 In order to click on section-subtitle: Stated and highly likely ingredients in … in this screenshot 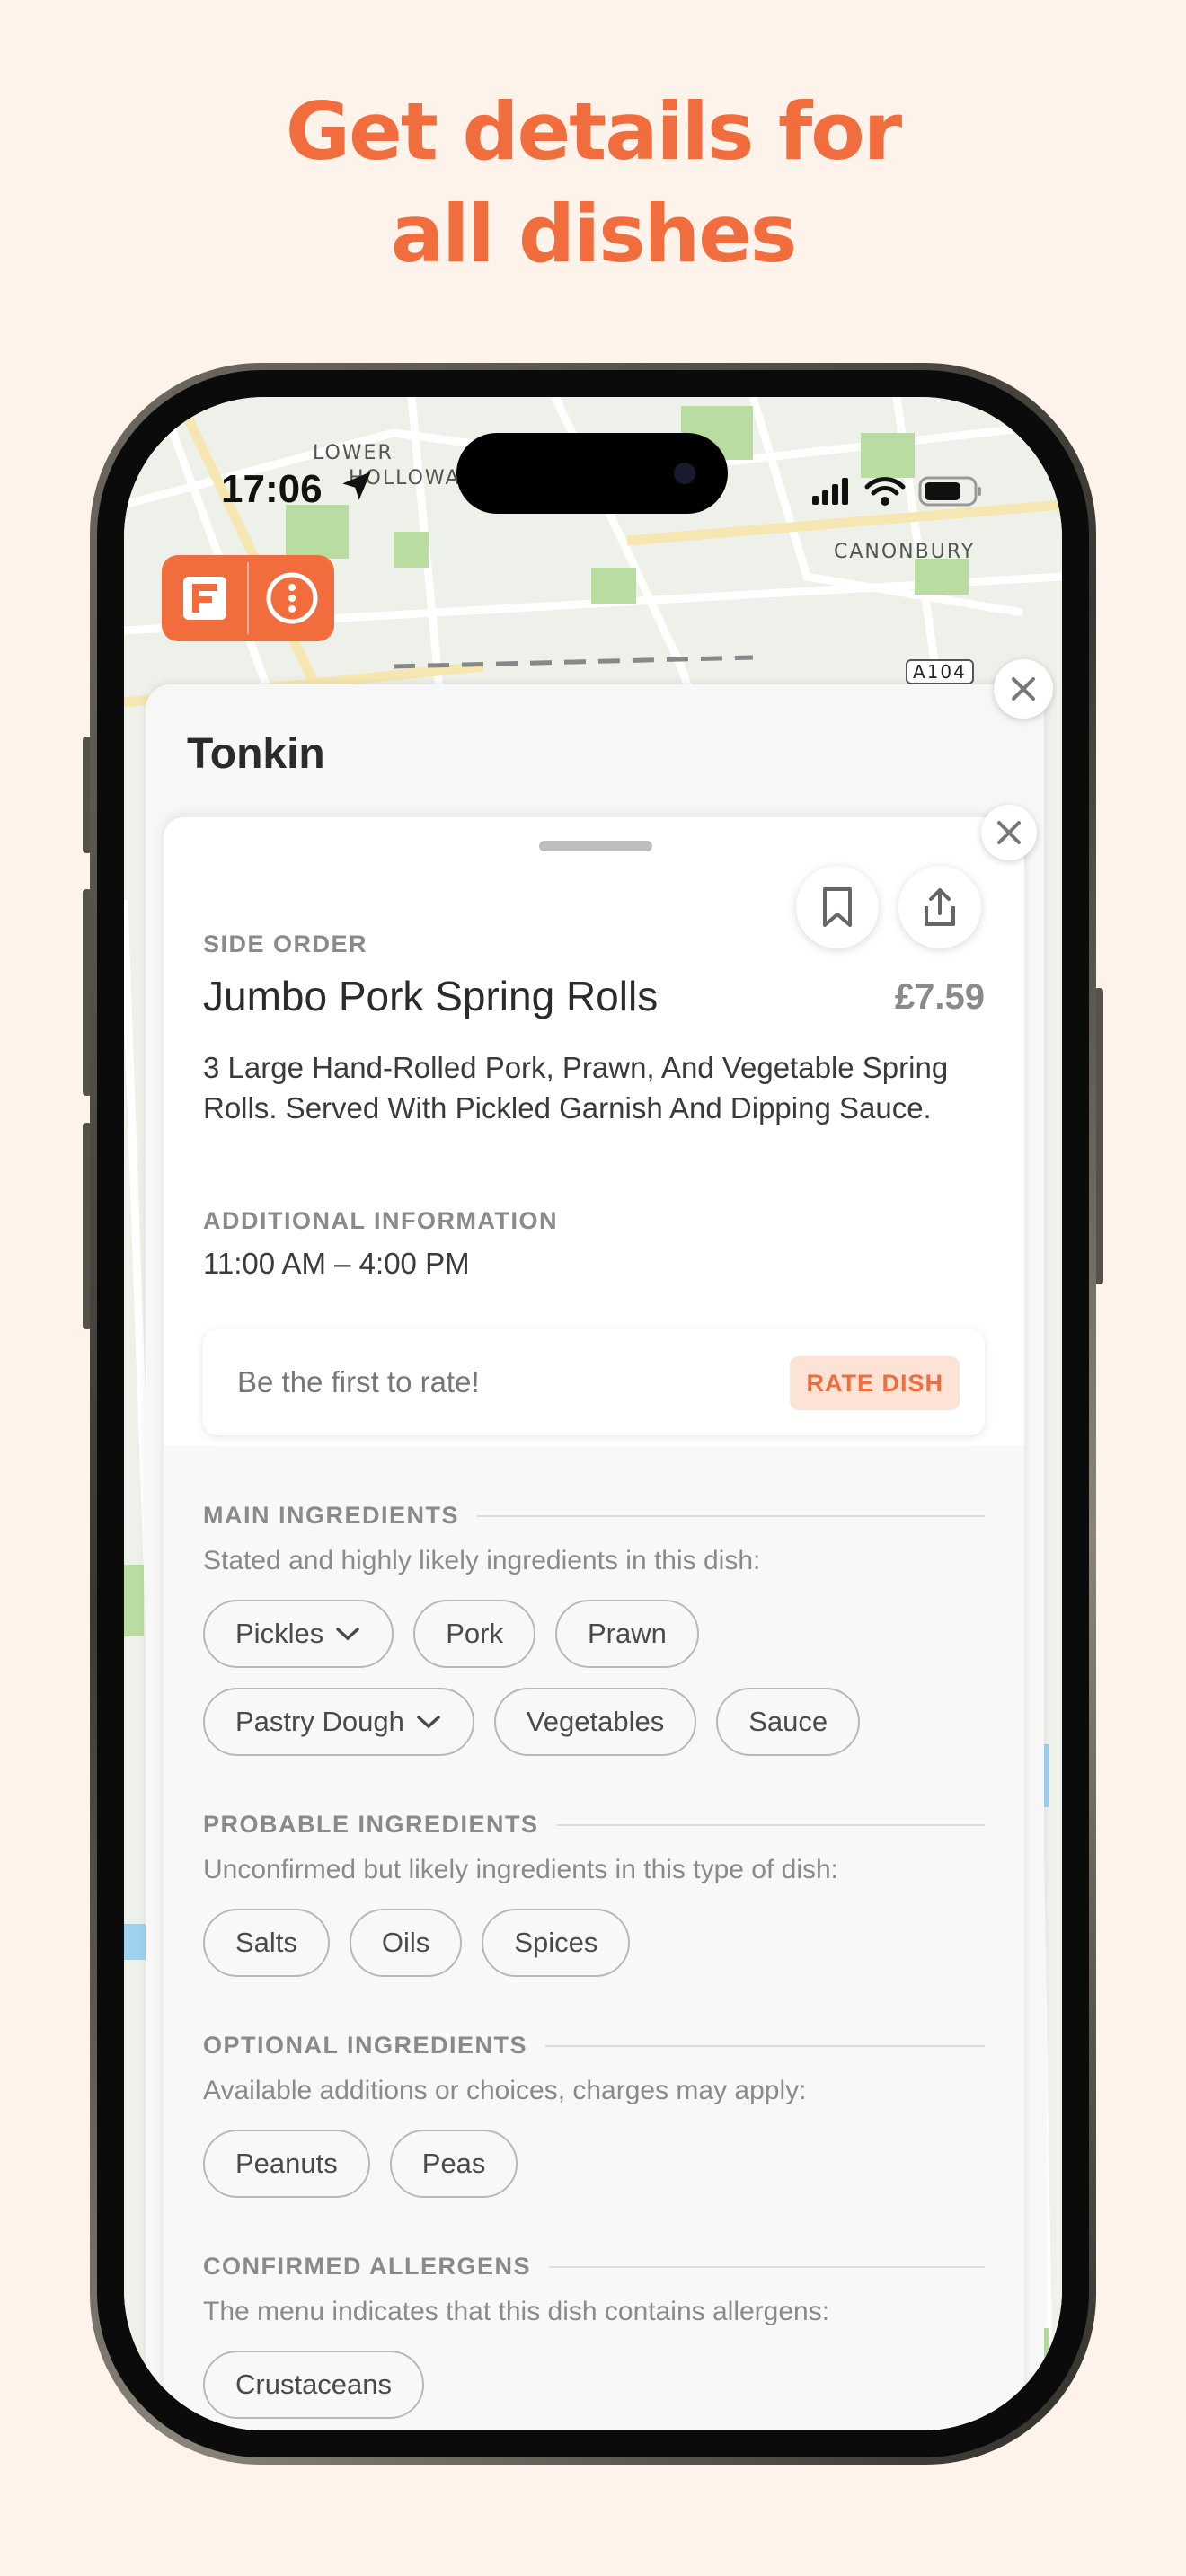, I will do `click(482, 1560)`.